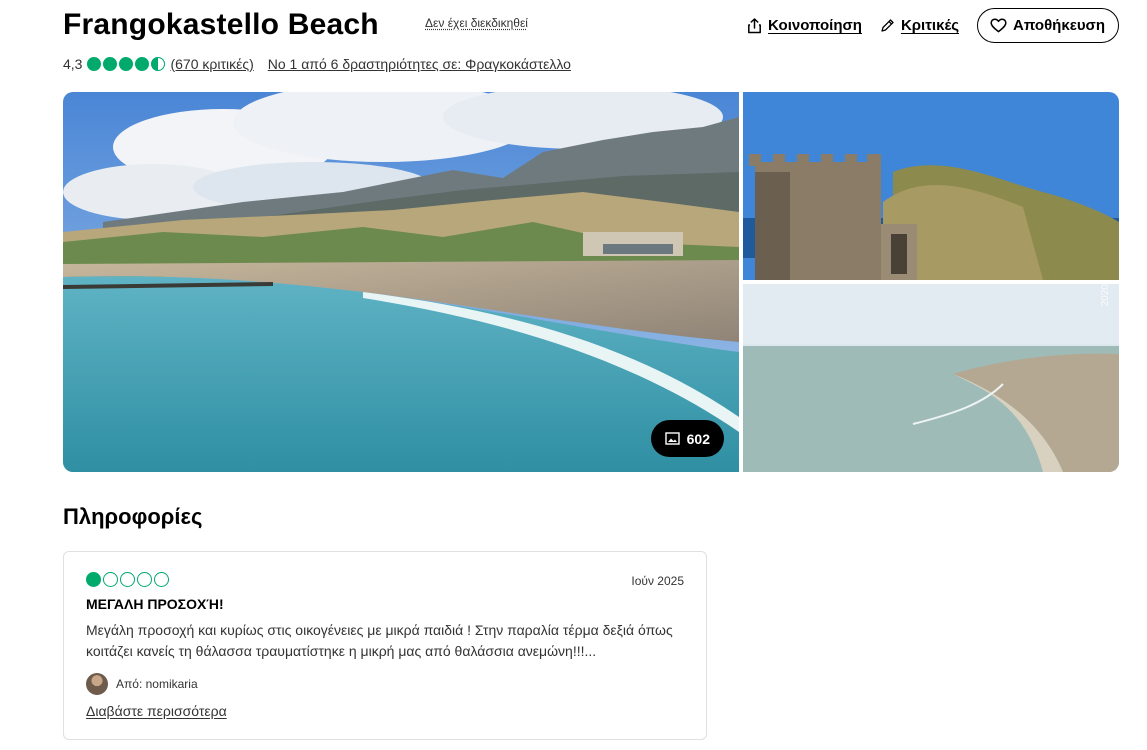 Image resolution: width=1147 pixels, height=750 pixels. What do you see at coordinates (385, 711) in the screenshot?
I see `read-more-link: Διαβάστε περισσότερα` at bounding box center [385, 711].